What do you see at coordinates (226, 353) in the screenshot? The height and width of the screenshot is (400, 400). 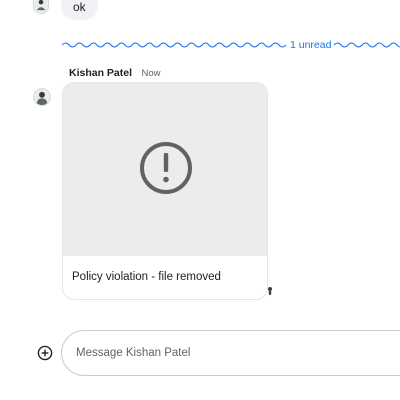 I see `message-input` at bounding box center [226, 353].